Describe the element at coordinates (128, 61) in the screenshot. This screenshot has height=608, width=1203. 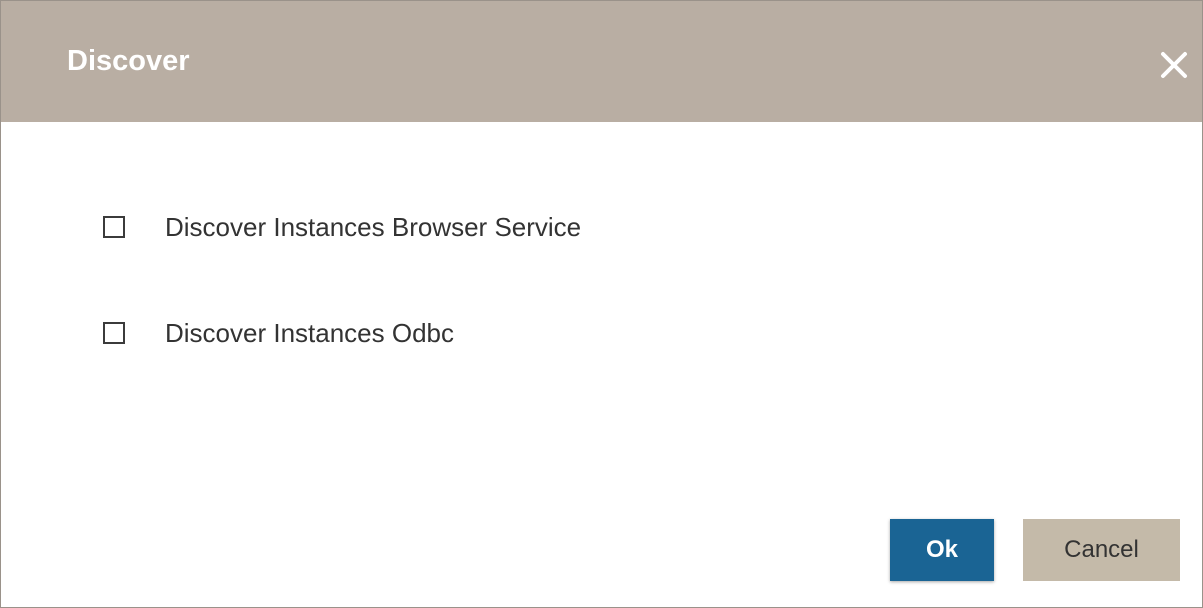
I see `dialog-title: Discover` at that location.